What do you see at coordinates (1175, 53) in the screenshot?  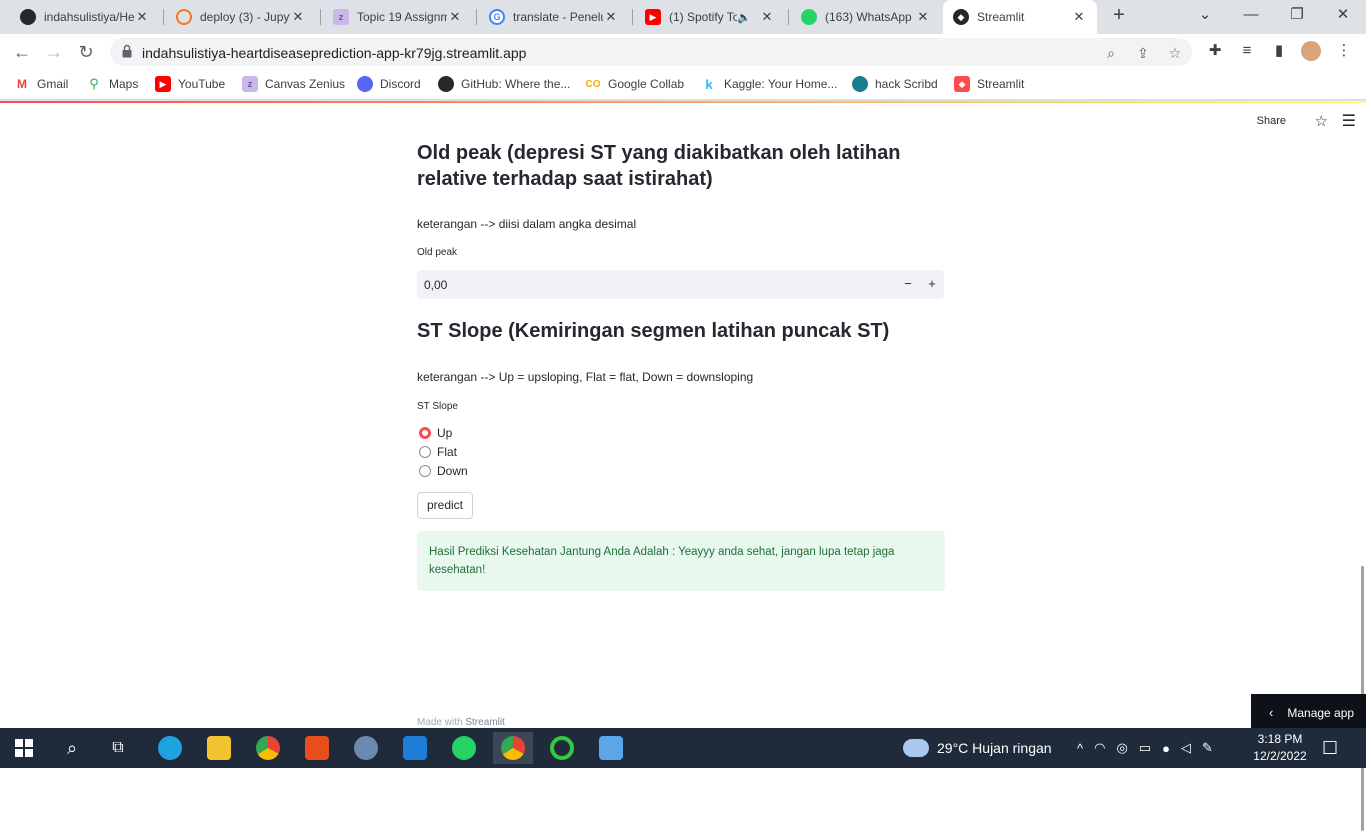 I see `bookmark-star-icon: ☆` at bounding box center [1175, 53].